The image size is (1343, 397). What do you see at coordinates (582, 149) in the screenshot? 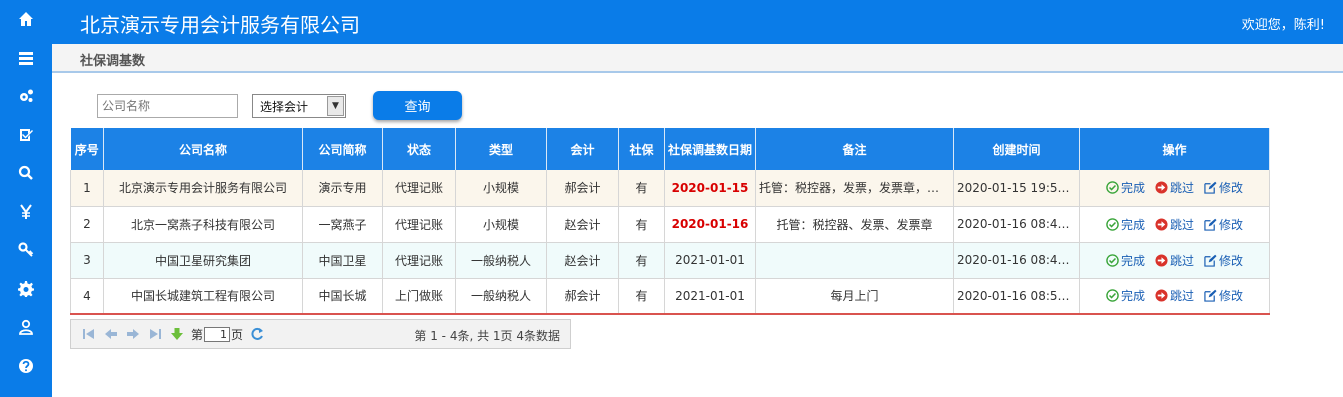
I see `column-header: 会计` at bounding box center [582, 149].